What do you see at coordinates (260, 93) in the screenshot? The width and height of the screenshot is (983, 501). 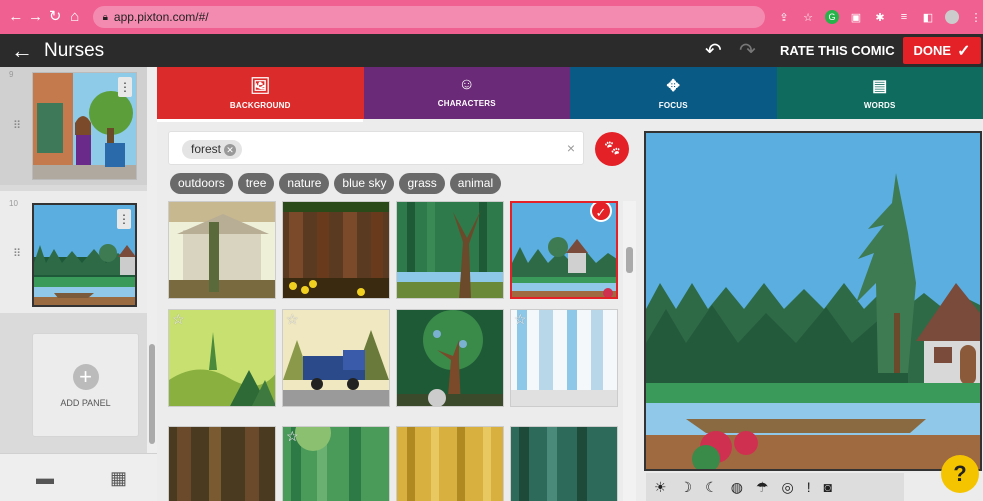 I see `tab-background: 🖼︎ BACKGROUND` at bounding box center [260, 93].